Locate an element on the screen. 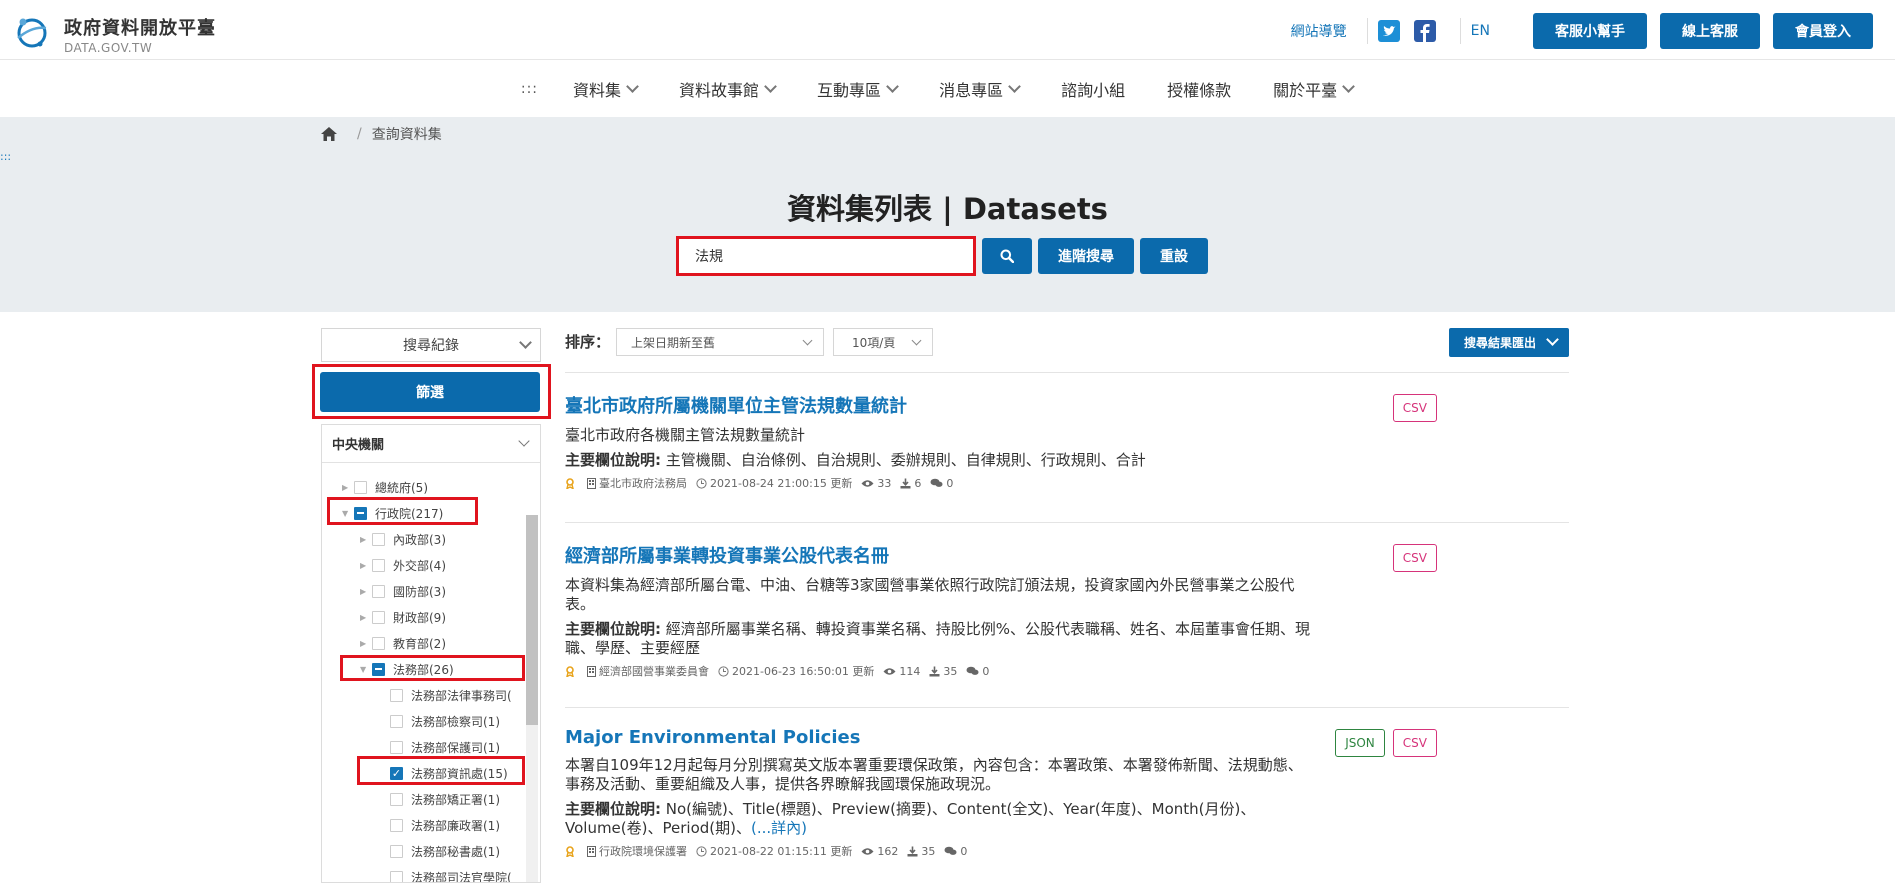 The width and height of the screenshot is (1895, 883). nav-item-advisory: 諮詢小組 is located at coordinates (1093, 89).